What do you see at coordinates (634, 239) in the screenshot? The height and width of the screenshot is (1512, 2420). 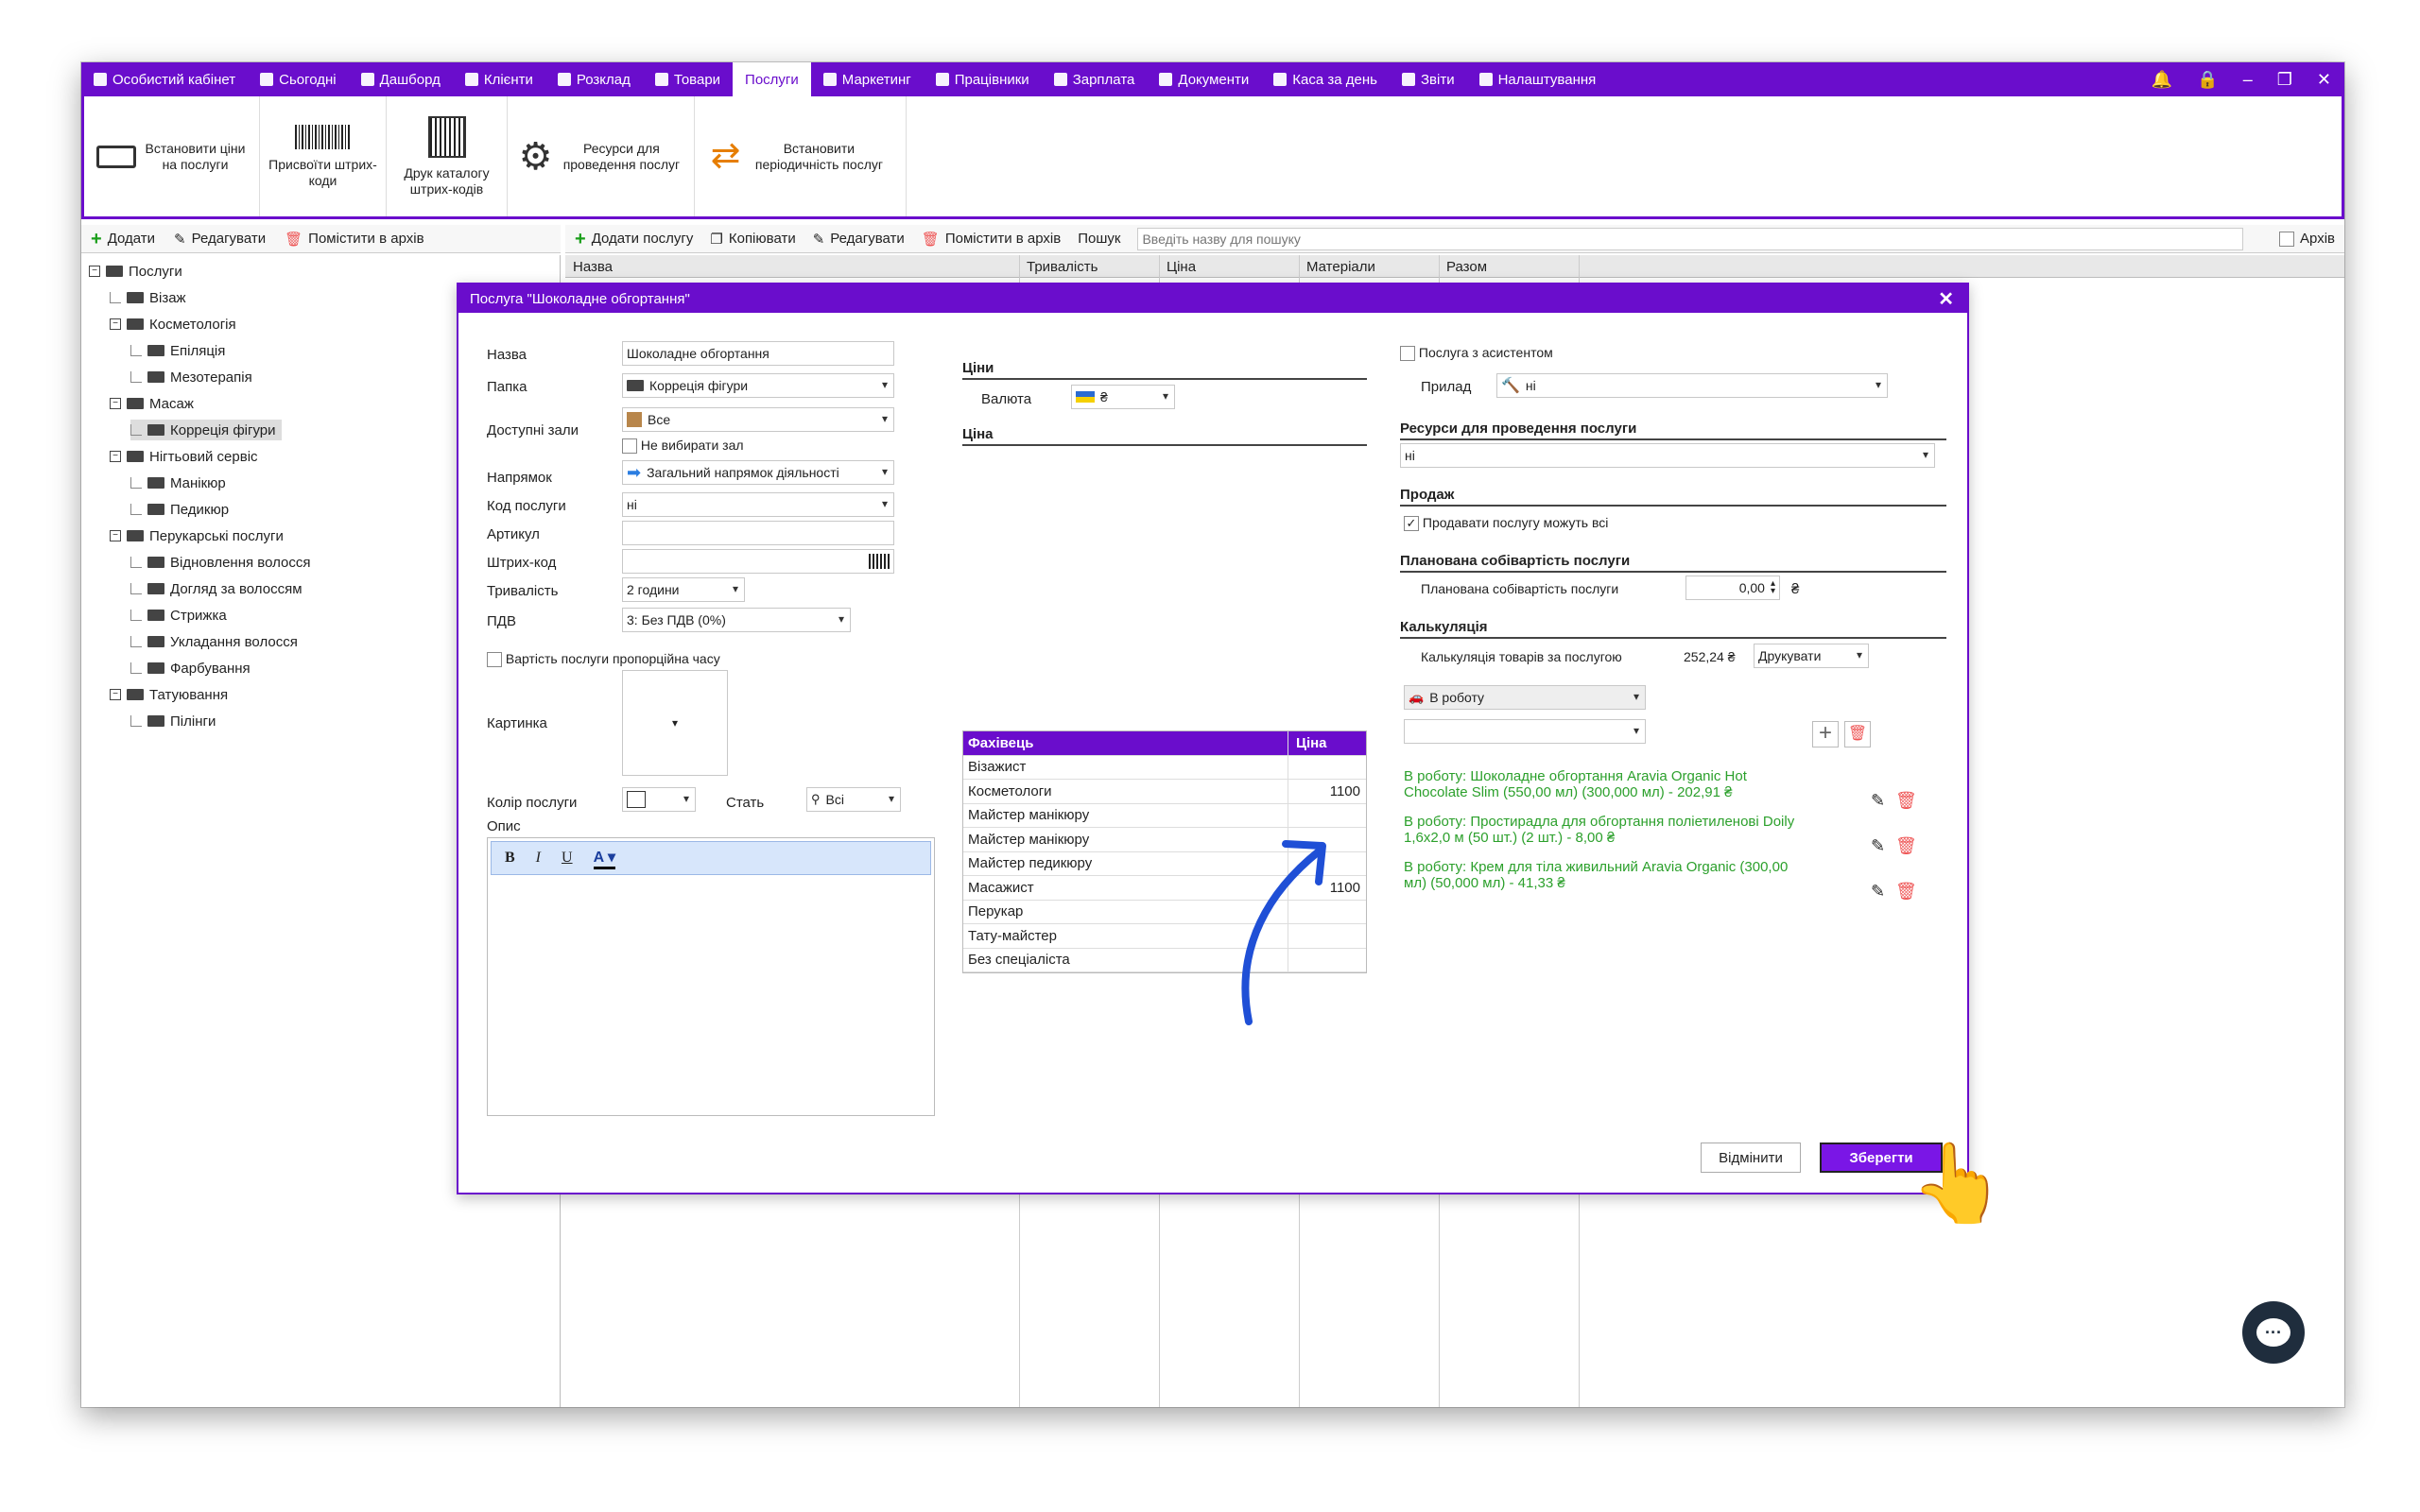 I see `add-service-button: + Додати послугу` at bounding box center [634, 239].